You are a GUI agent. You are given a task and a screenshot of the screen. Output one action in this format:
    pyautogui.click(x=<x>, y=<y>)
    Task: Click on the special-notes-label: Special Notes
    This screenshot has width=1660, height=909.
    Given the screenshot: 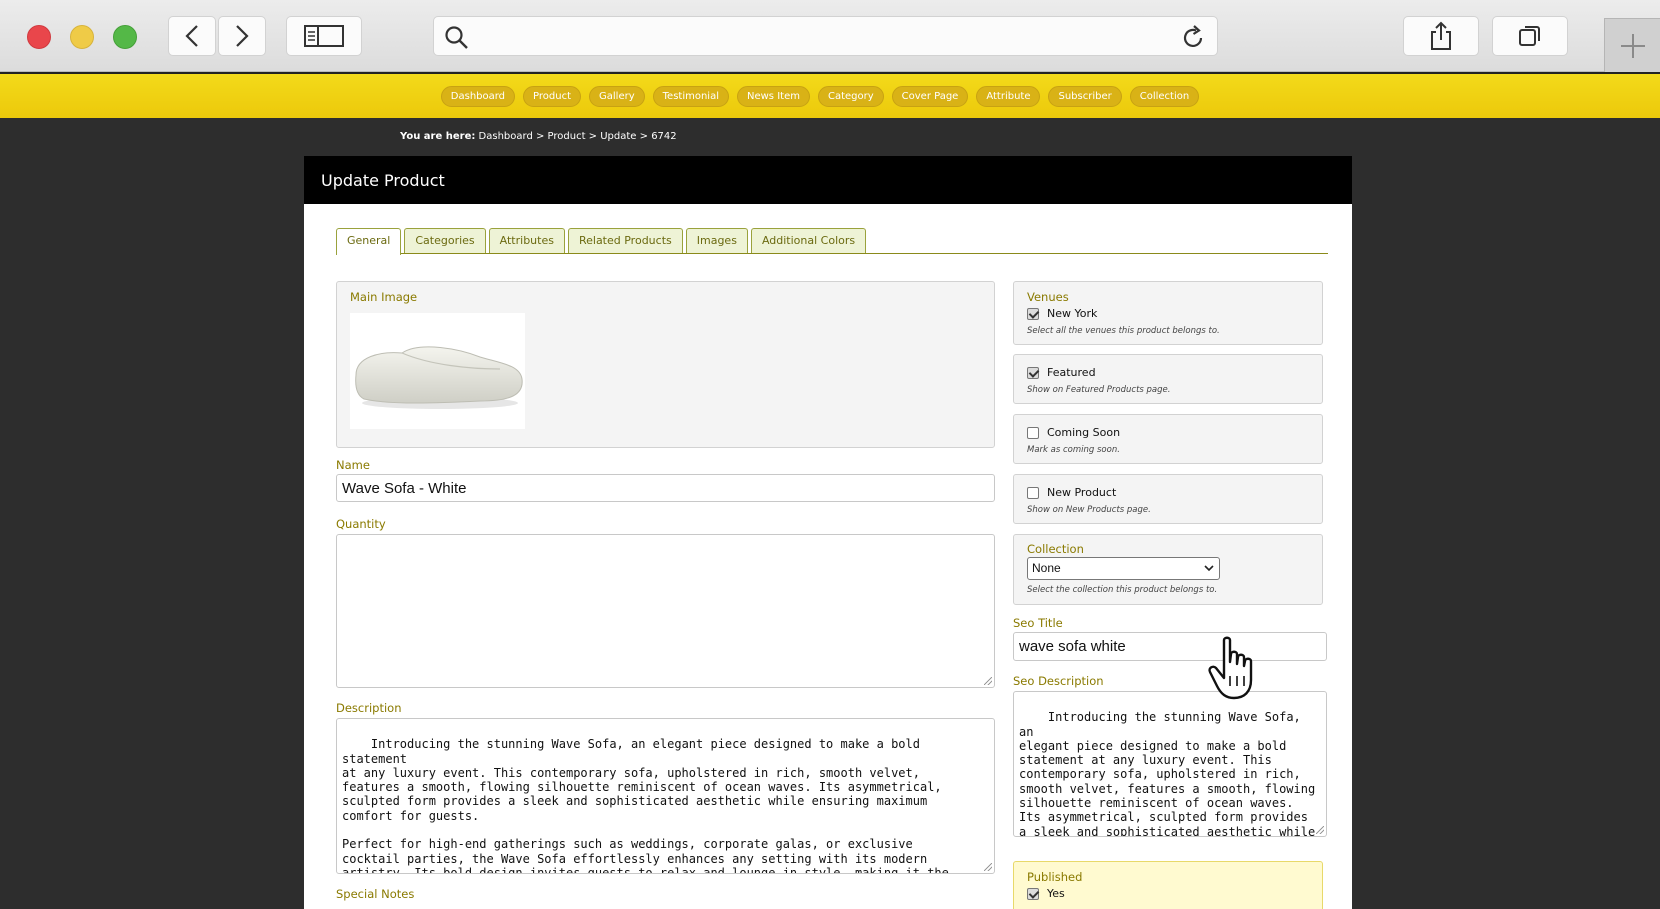 What is the action you would take?
    pyautogui.click(x=375, y=894)
    